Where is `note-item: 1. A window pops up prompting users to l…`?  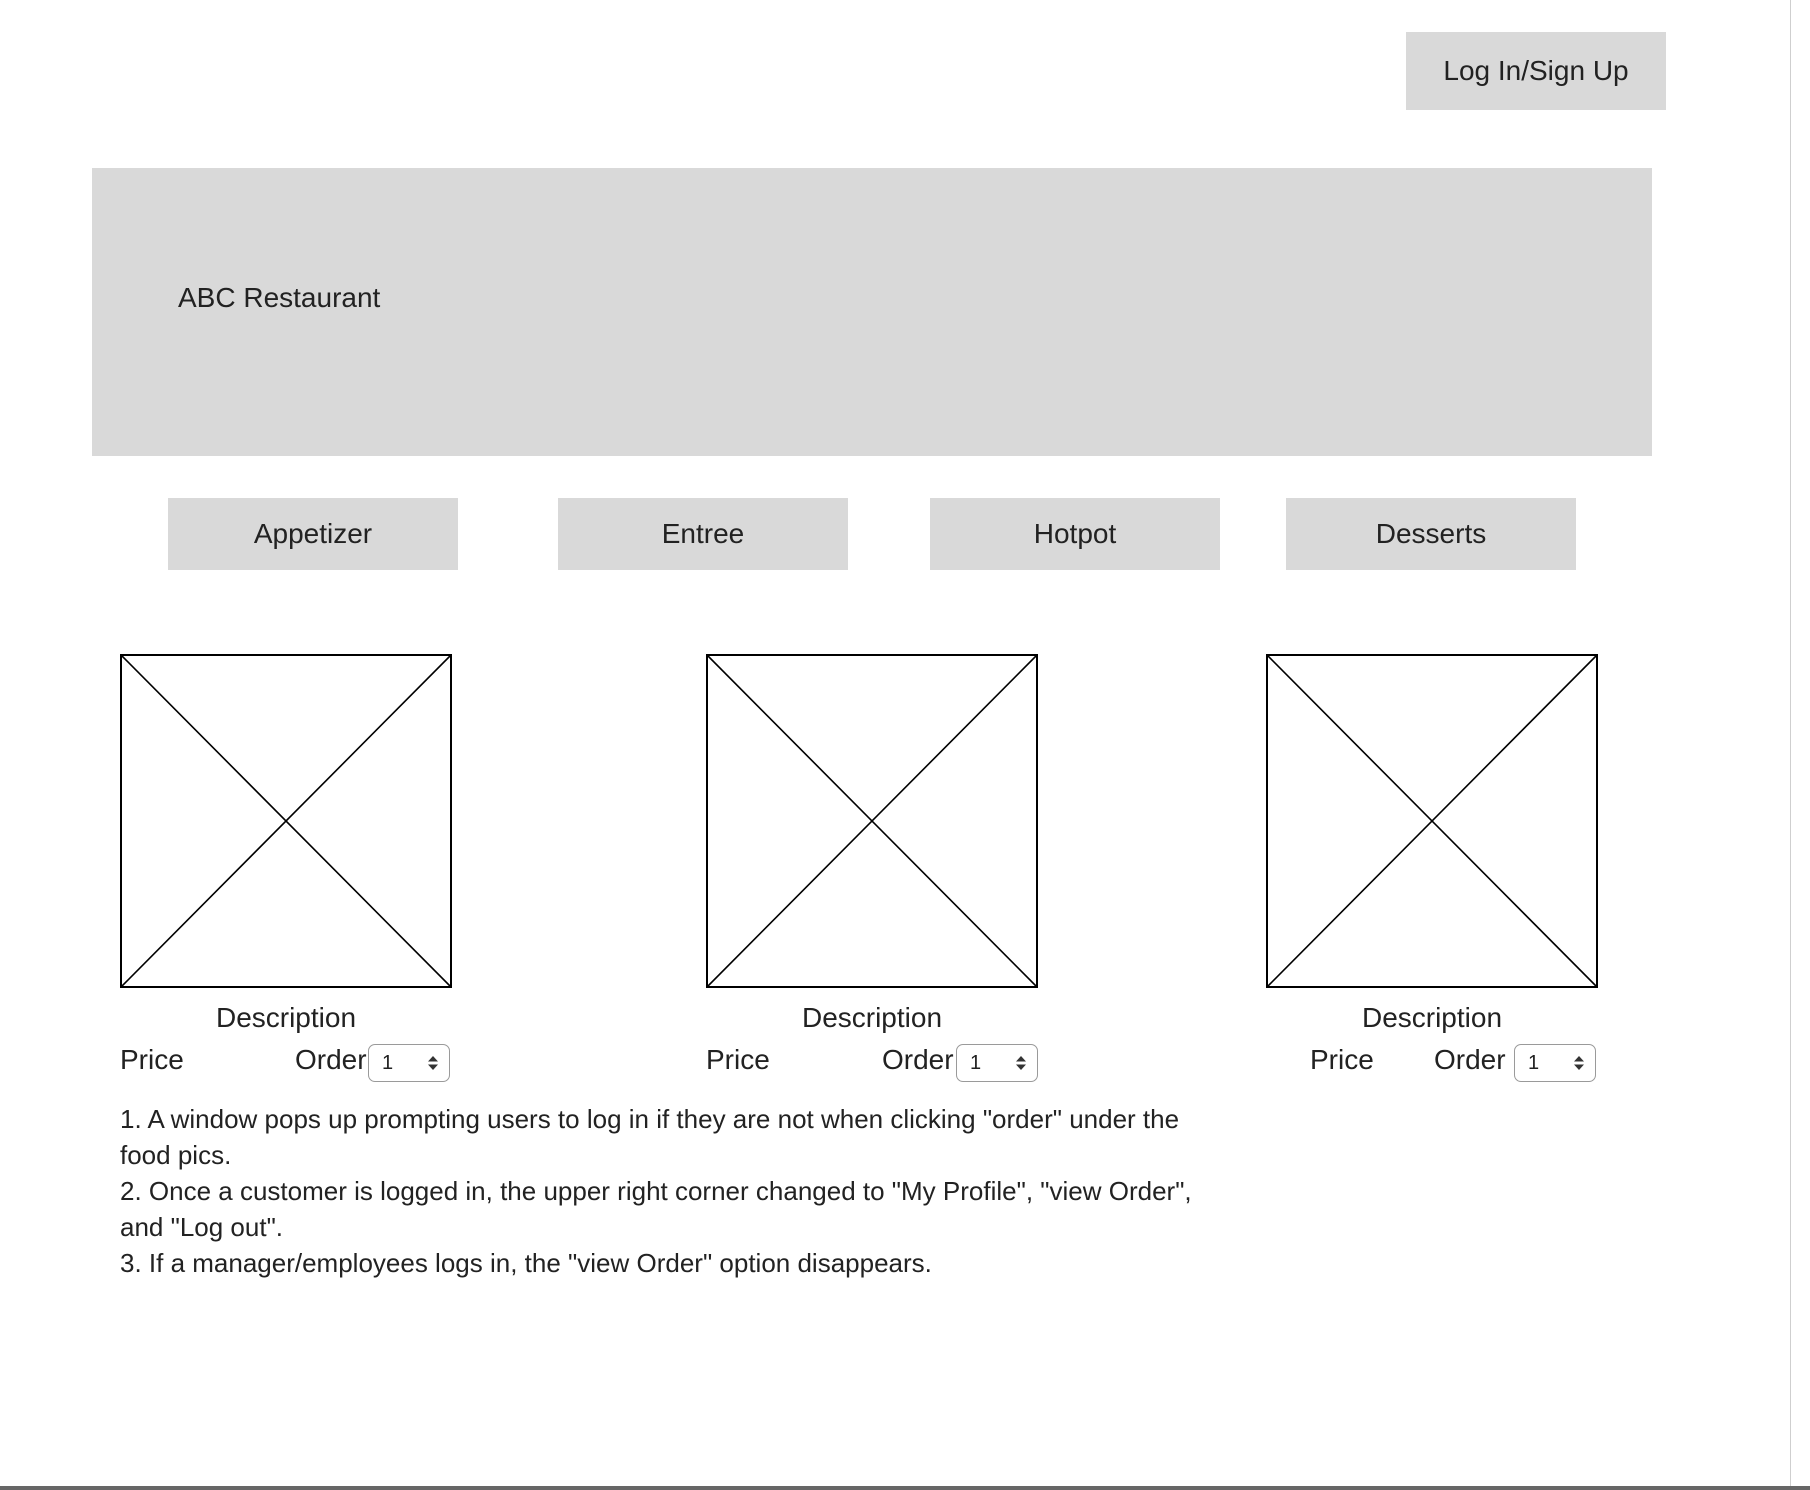 note-item: 1. A window pops up prompting users to l… is located at coordinates (650, 1137).